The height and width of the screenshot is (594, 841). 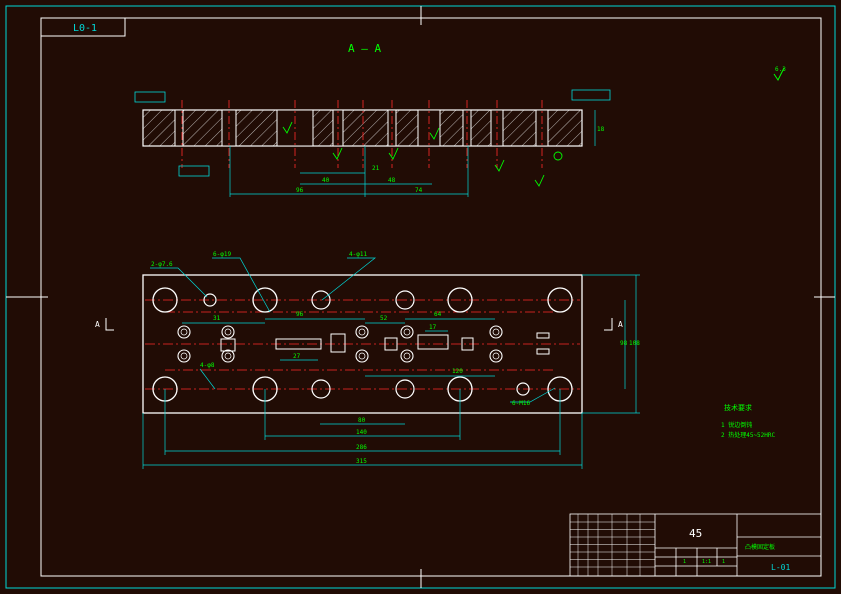 I want to click on plan-dim-17: 17, so click(x=433, y=327).